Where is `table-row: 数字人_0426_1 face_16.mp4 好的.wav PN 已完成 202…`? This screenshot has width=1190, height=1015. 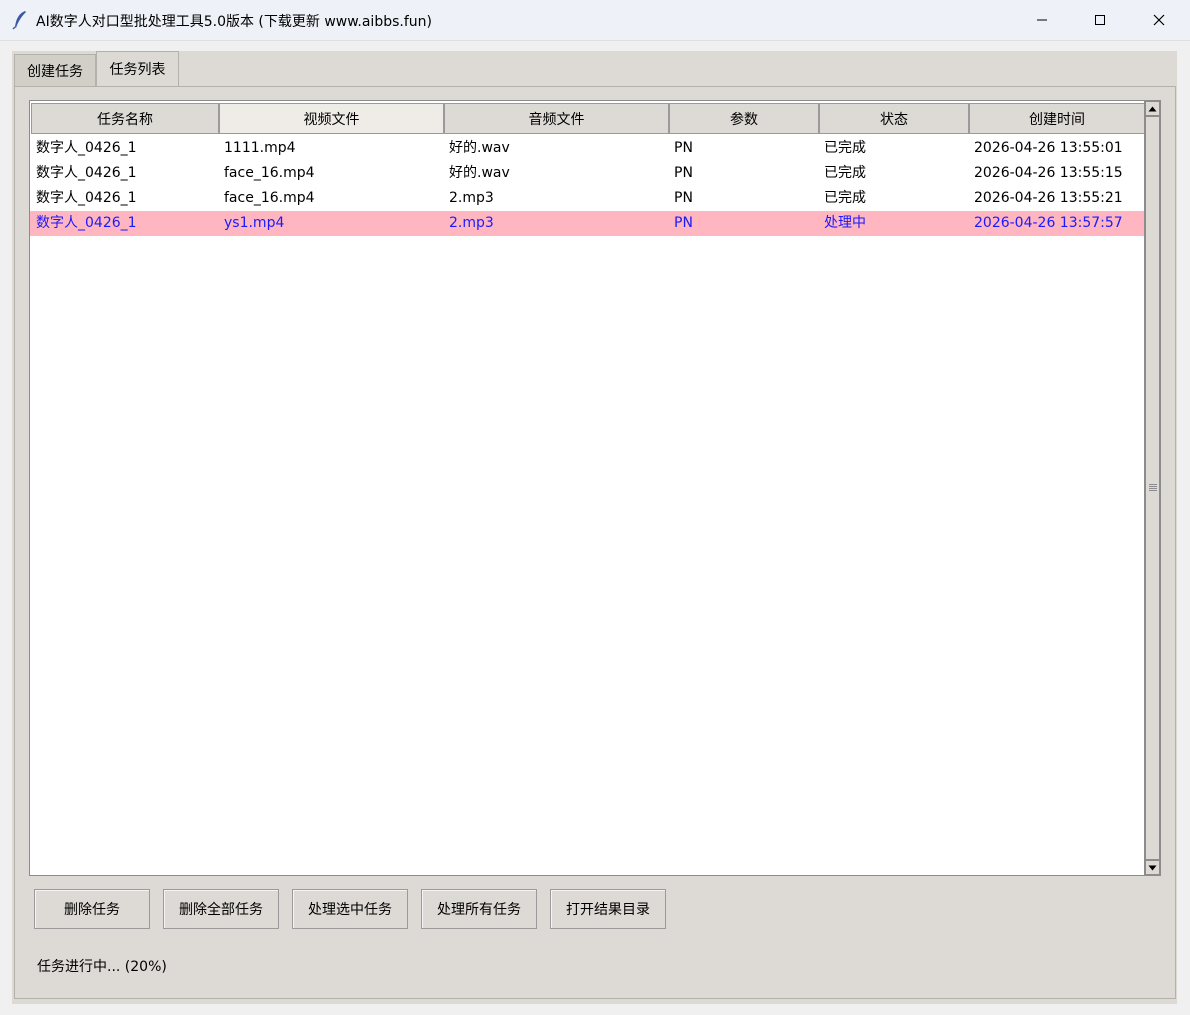
table-row: 数字人_0426_1 face_16.mp4 好的.wav PN 已完成 202… is located at coordinates (587, 173).